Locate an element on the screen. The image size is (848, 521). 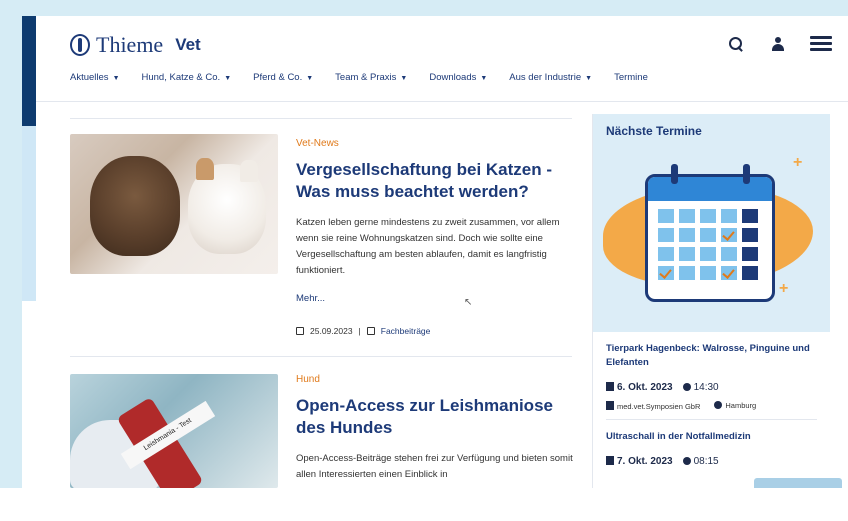
nav-item-pferd: Pferd & Co. ▼ is located at coordinates (283, 77).